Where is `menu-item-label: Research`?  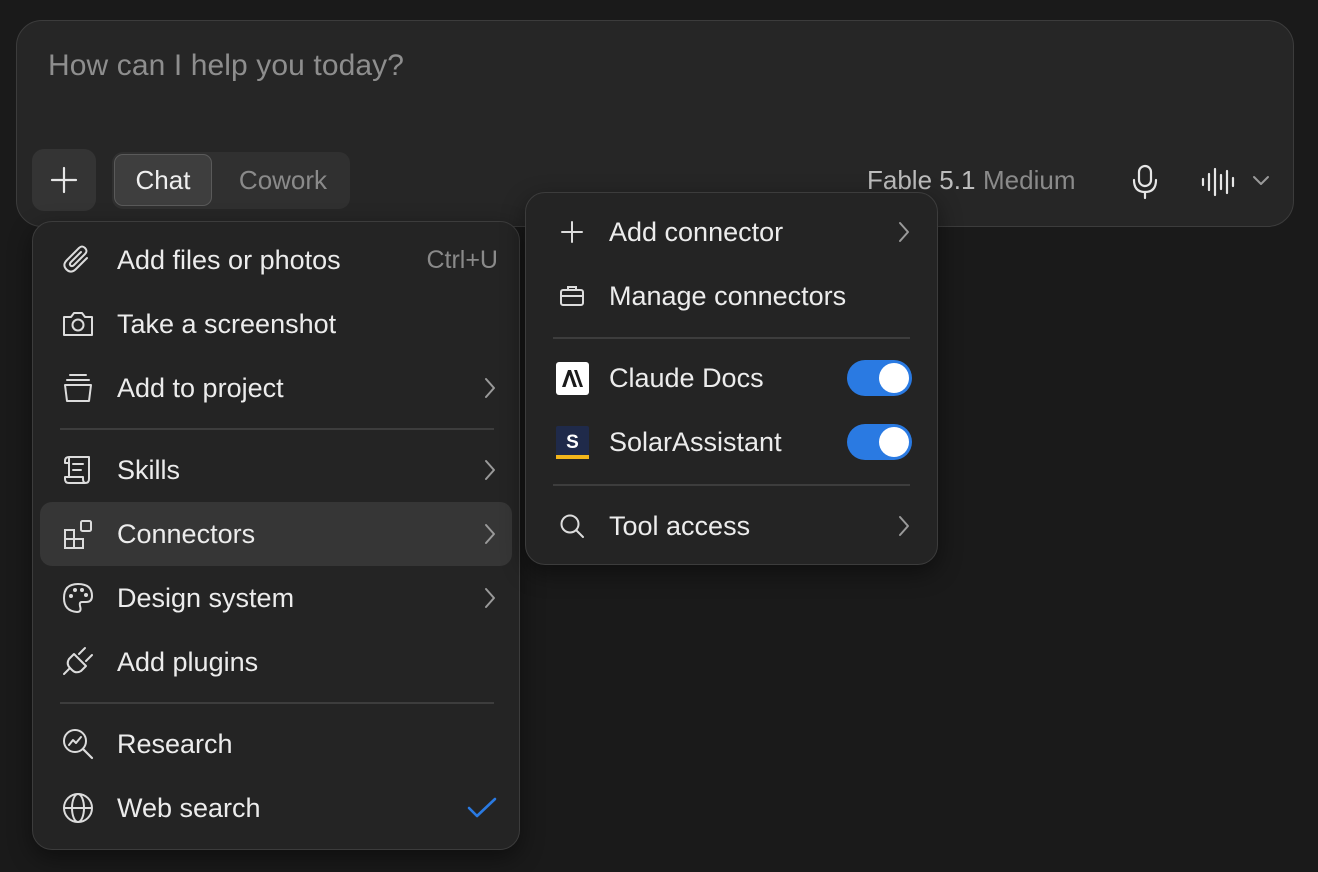 menu-item-label: Research is located at coordinates (175, 743).